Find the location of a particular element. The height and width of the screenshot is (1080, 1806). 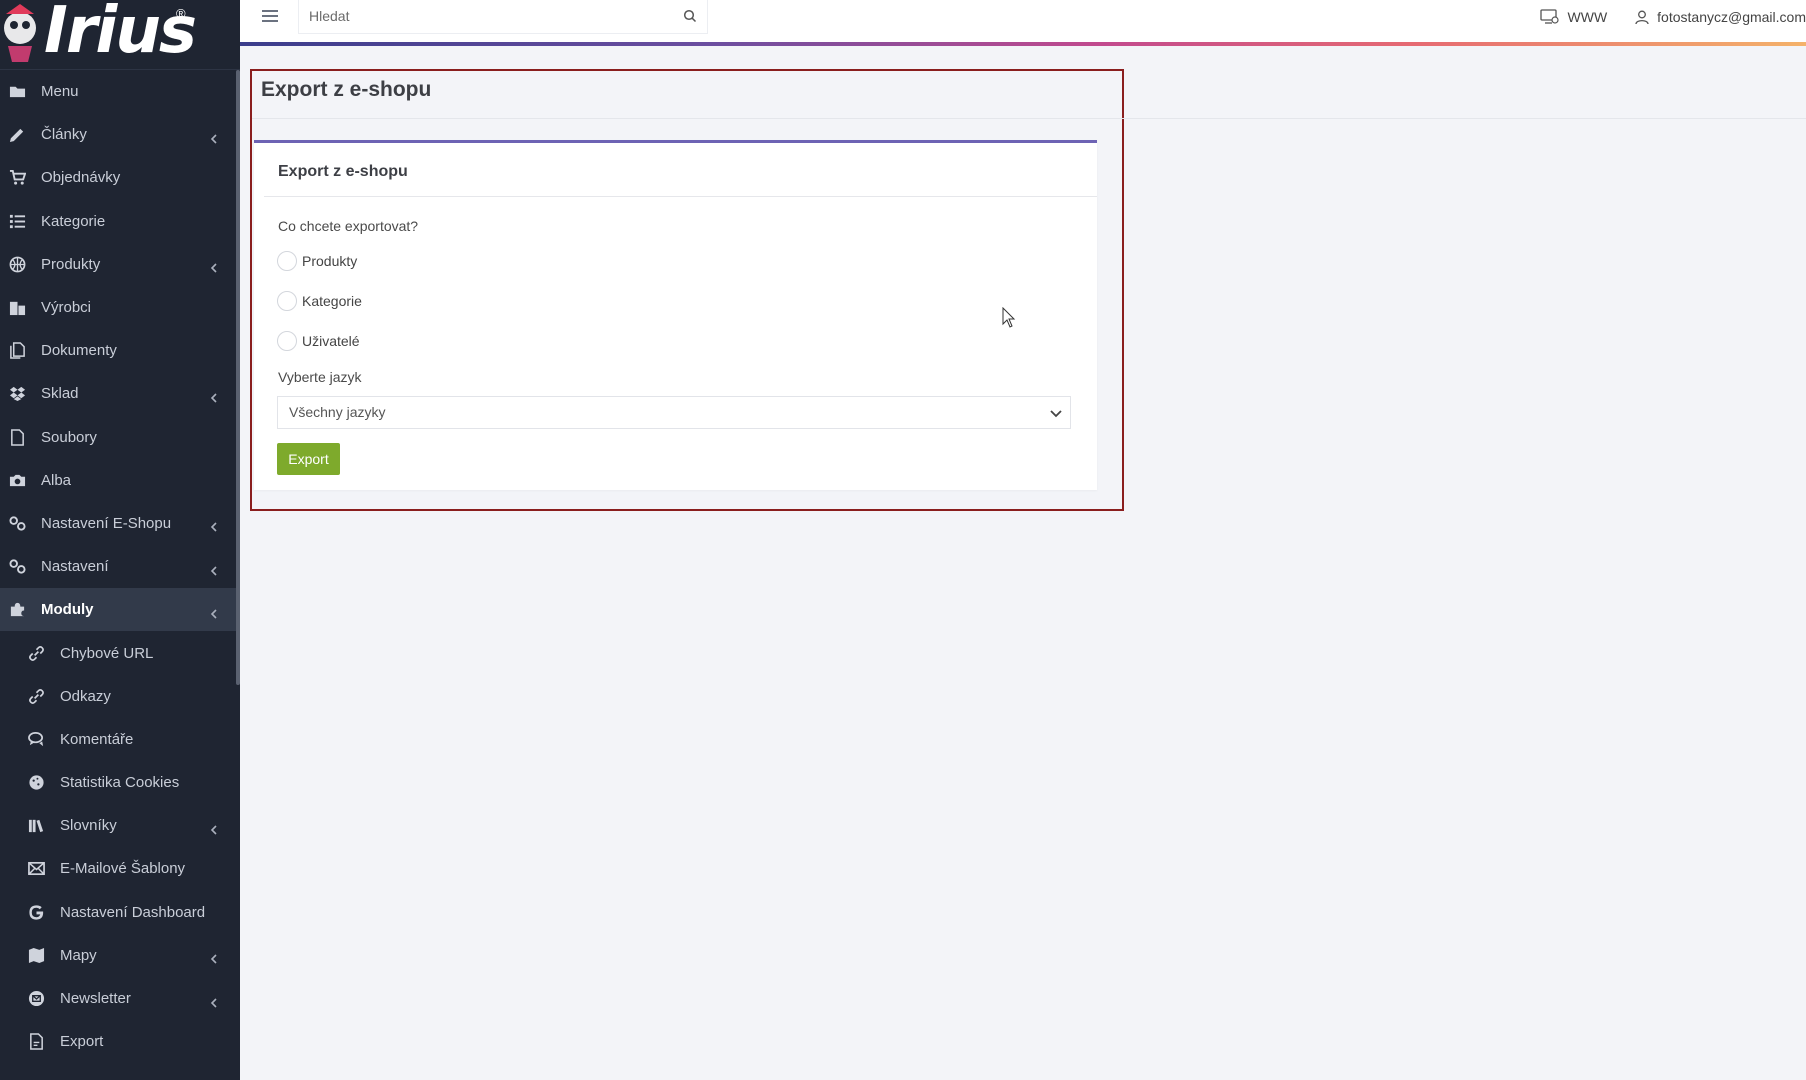

search-box is located at coordinates (503, 17).